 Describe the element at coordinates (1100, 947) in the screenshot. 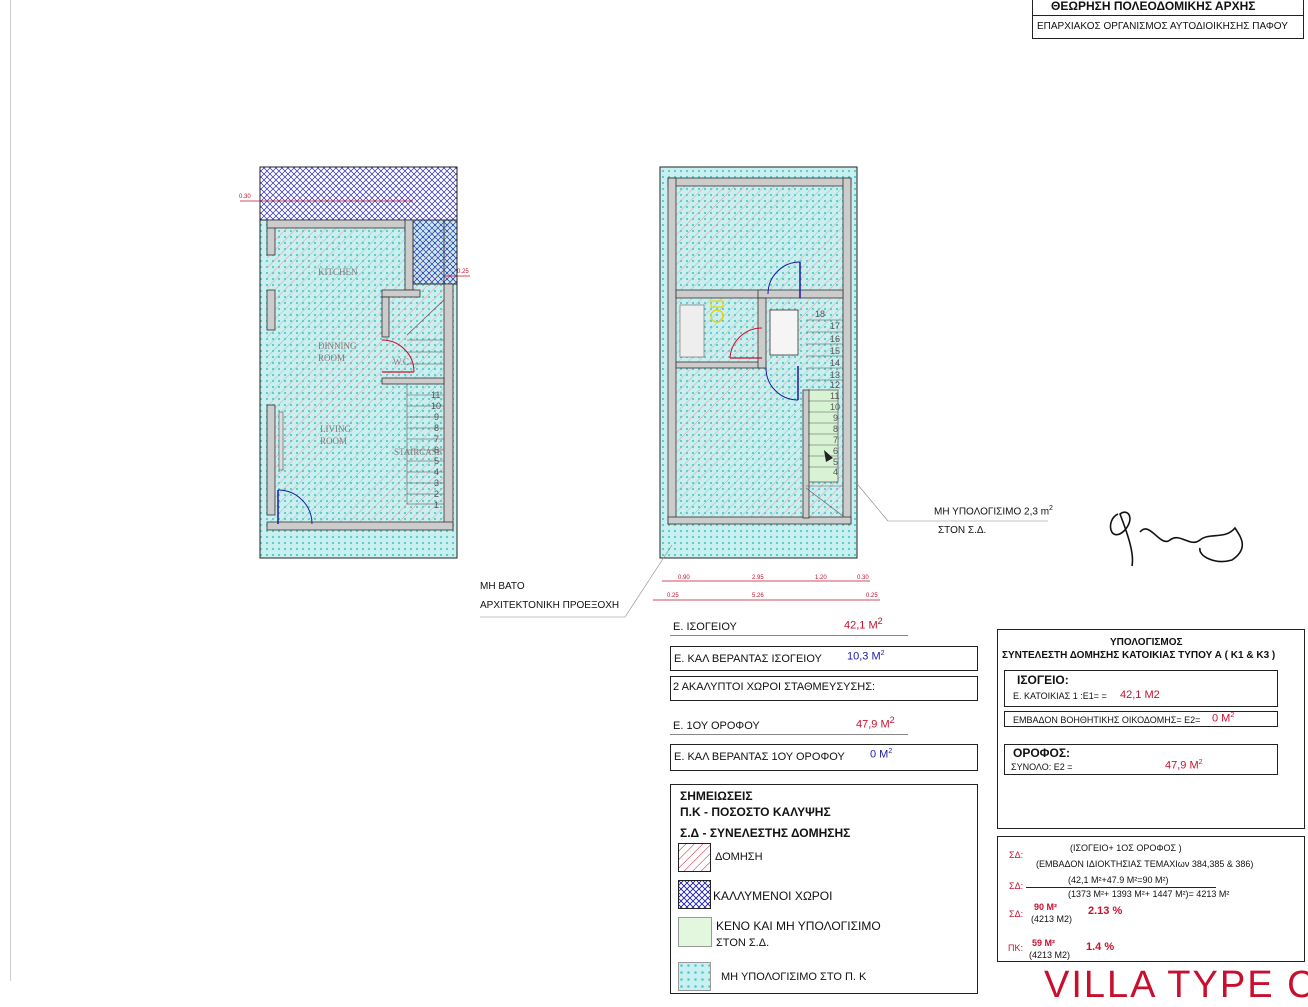

I see `formula-pk-percent: 1.4 %` at that location.